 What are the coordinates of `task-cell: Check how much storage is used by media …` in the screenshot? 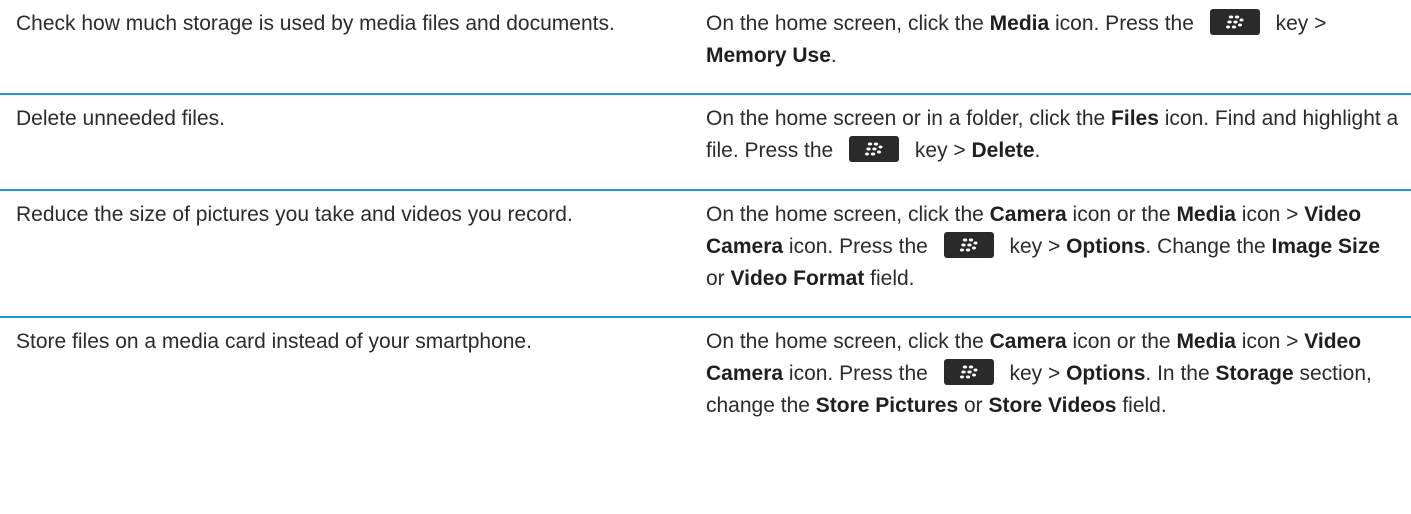 It's located at (315, 23).